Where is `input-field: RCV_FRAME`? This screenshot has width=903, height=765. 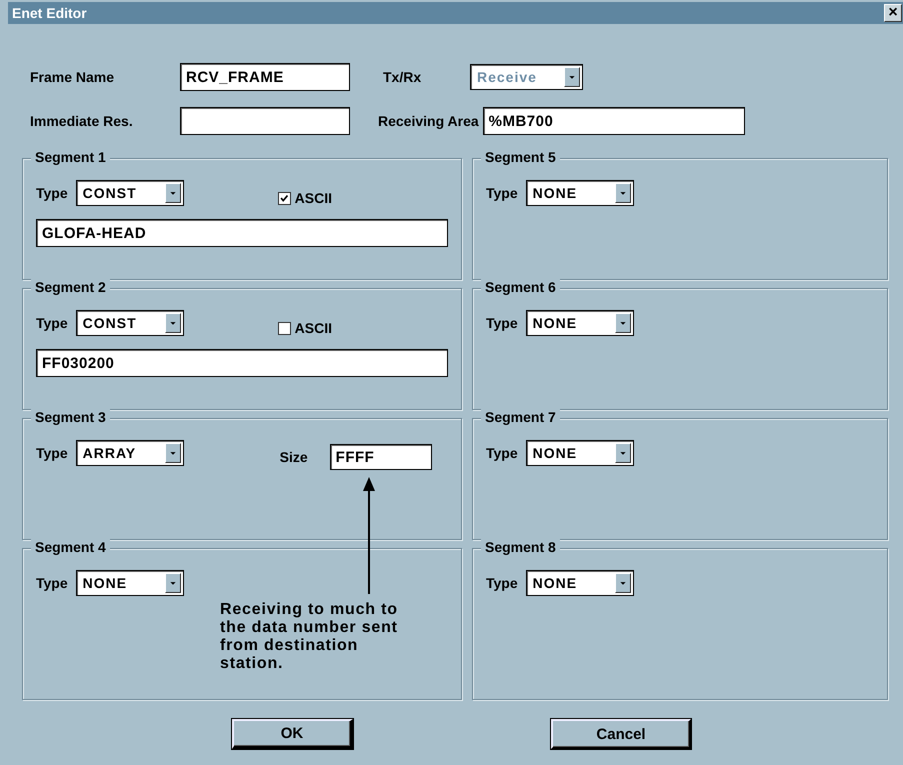 input-field: RCV_FRAME is located at coordinates (265, 77).